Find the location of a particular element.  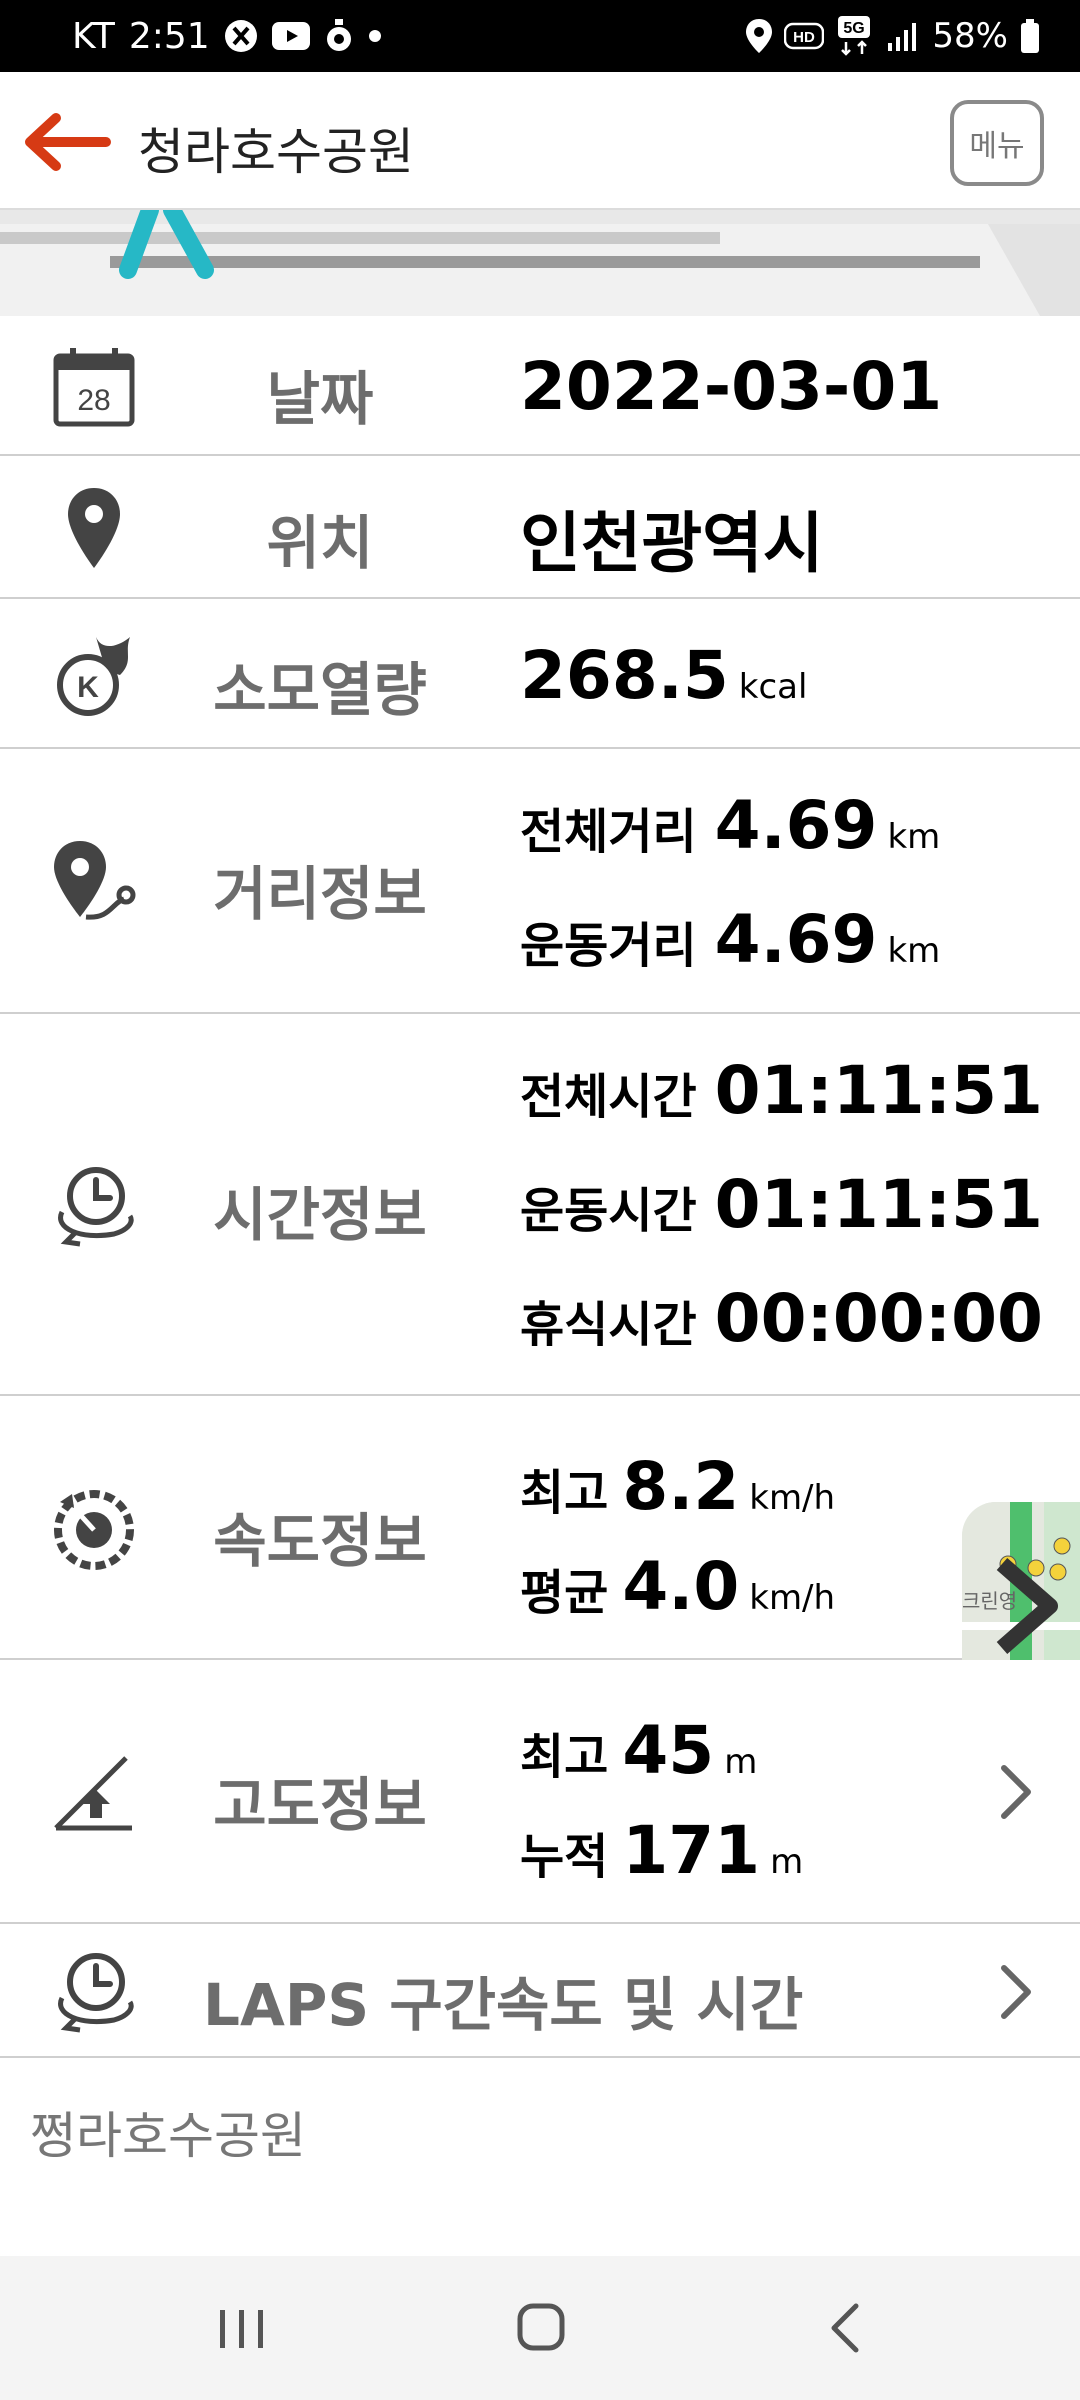

exercise-distance-unit: km is located at coordinates (914, 951).